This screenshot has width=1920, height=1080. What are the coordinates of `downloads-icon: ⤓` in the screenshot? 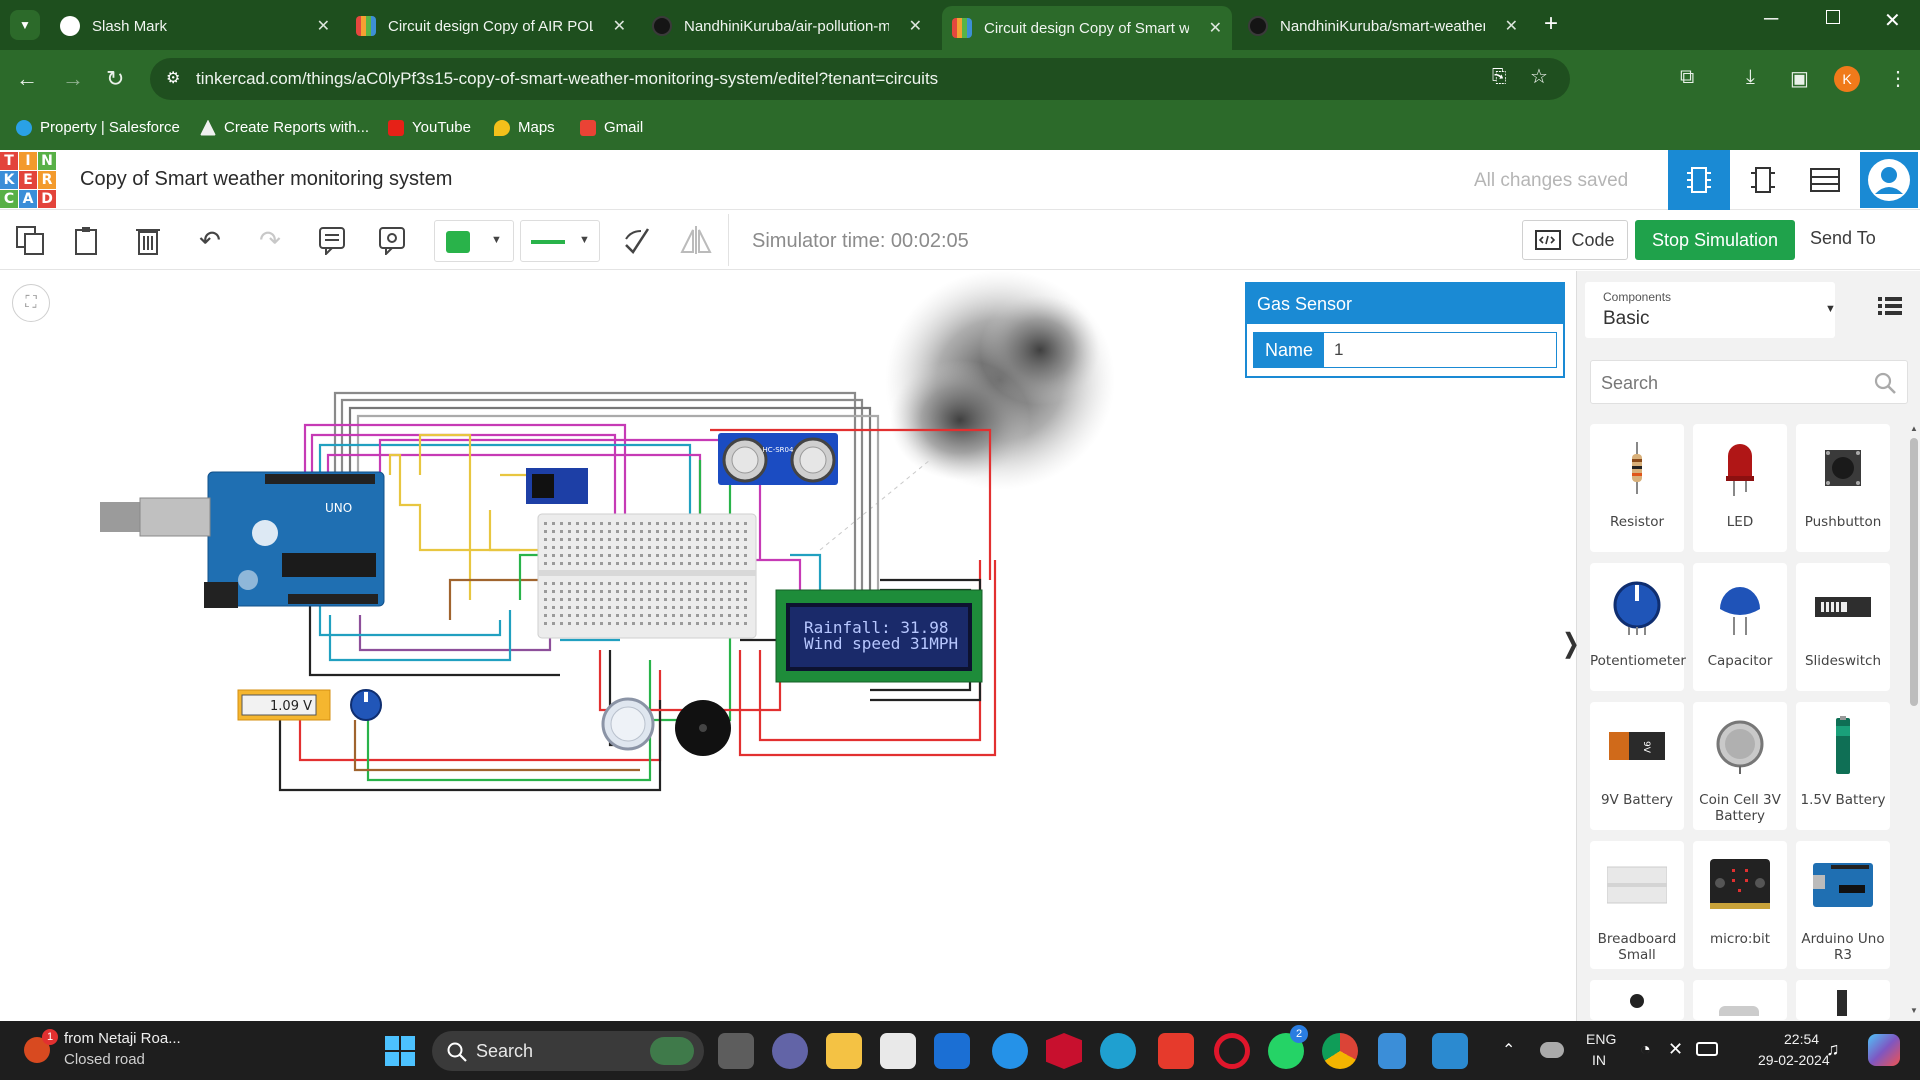 It's located at (1750, 77).